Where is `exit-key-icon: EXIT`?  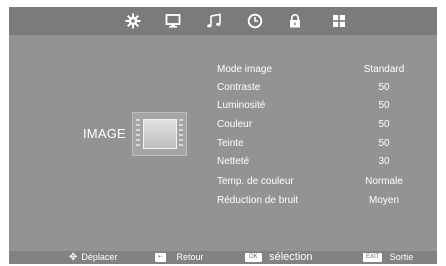 exit-key-icon: EXIT is located at coordinates (373, 257).